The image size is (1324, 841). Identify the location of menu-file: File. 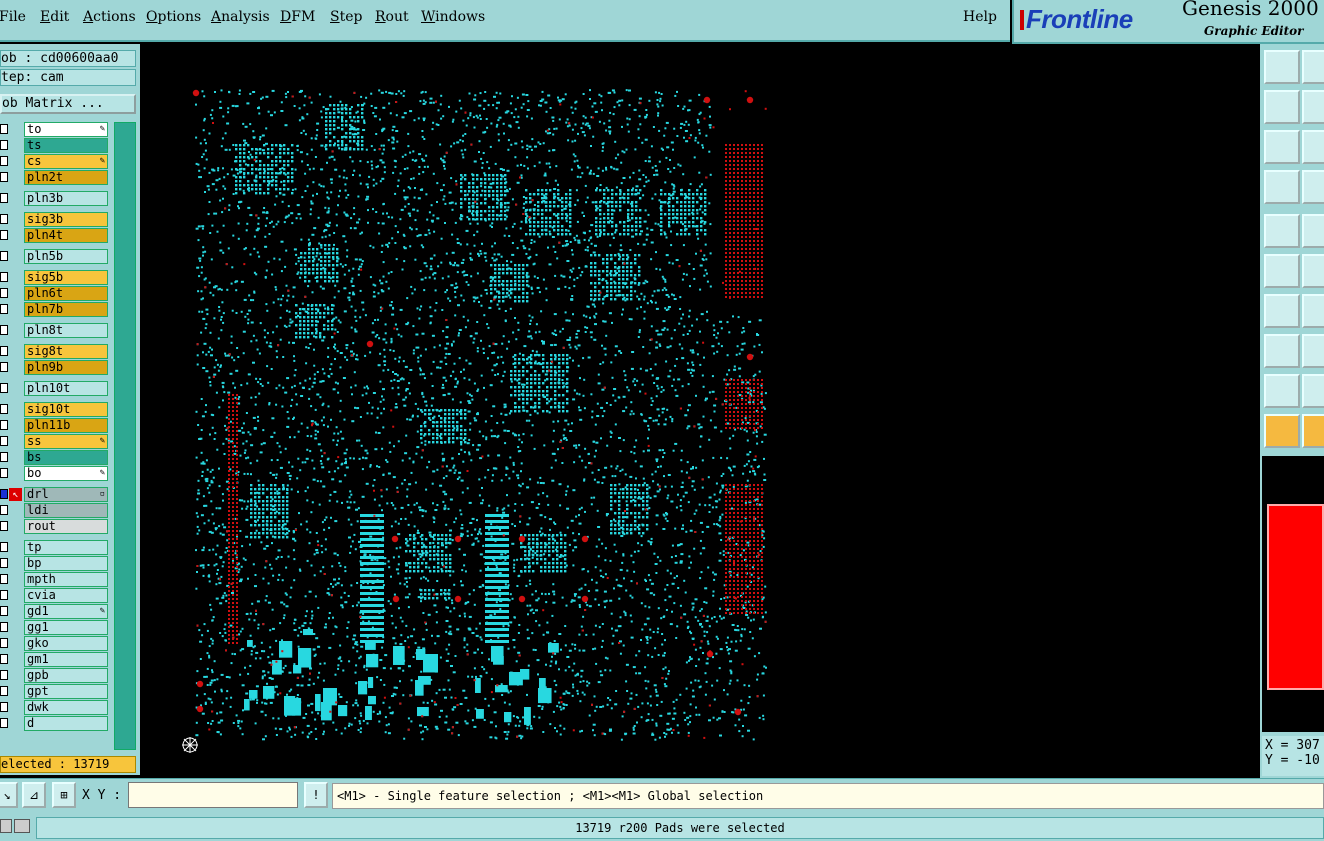
(13, 17).